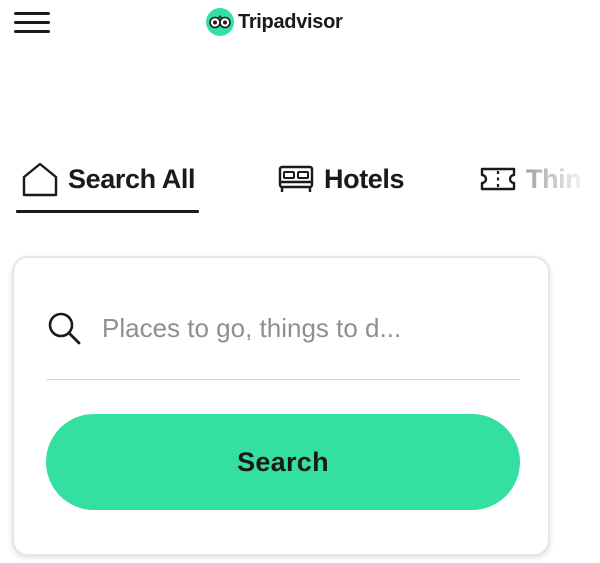 The width and height of the screenshot is (600, 563). Describe the element at coordinates (311, 328) in the screenshot. I see `search-input` at that location.